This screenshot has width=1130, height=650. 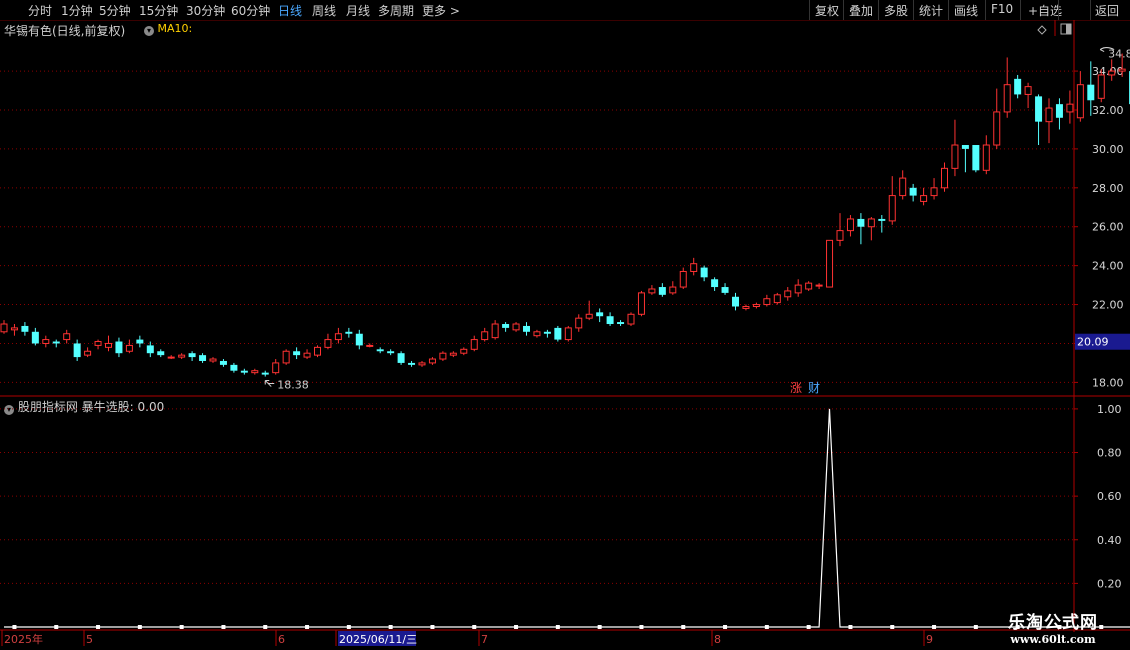 What do you see at coordinates (1108, 110) in the screenshot?
I see `price-tick-label: 32.00` at bounding box center [1108, 110].